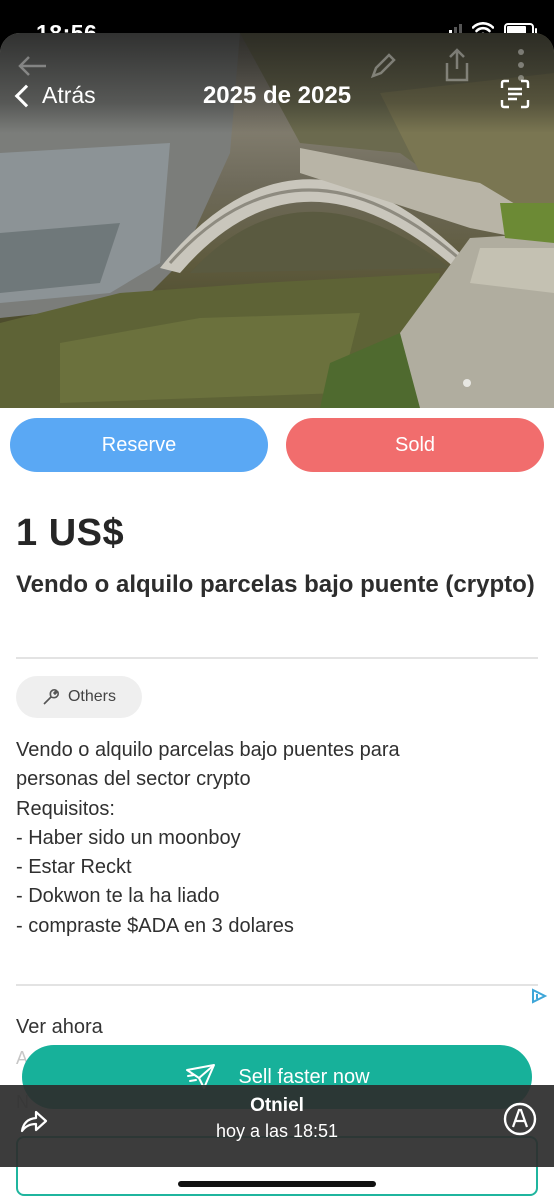 The width and height of the screenshot is (554, 1200). Describe the element at coordinates (70, 533) in the screenshot. I see `listing-price: 1 US$` at that location.